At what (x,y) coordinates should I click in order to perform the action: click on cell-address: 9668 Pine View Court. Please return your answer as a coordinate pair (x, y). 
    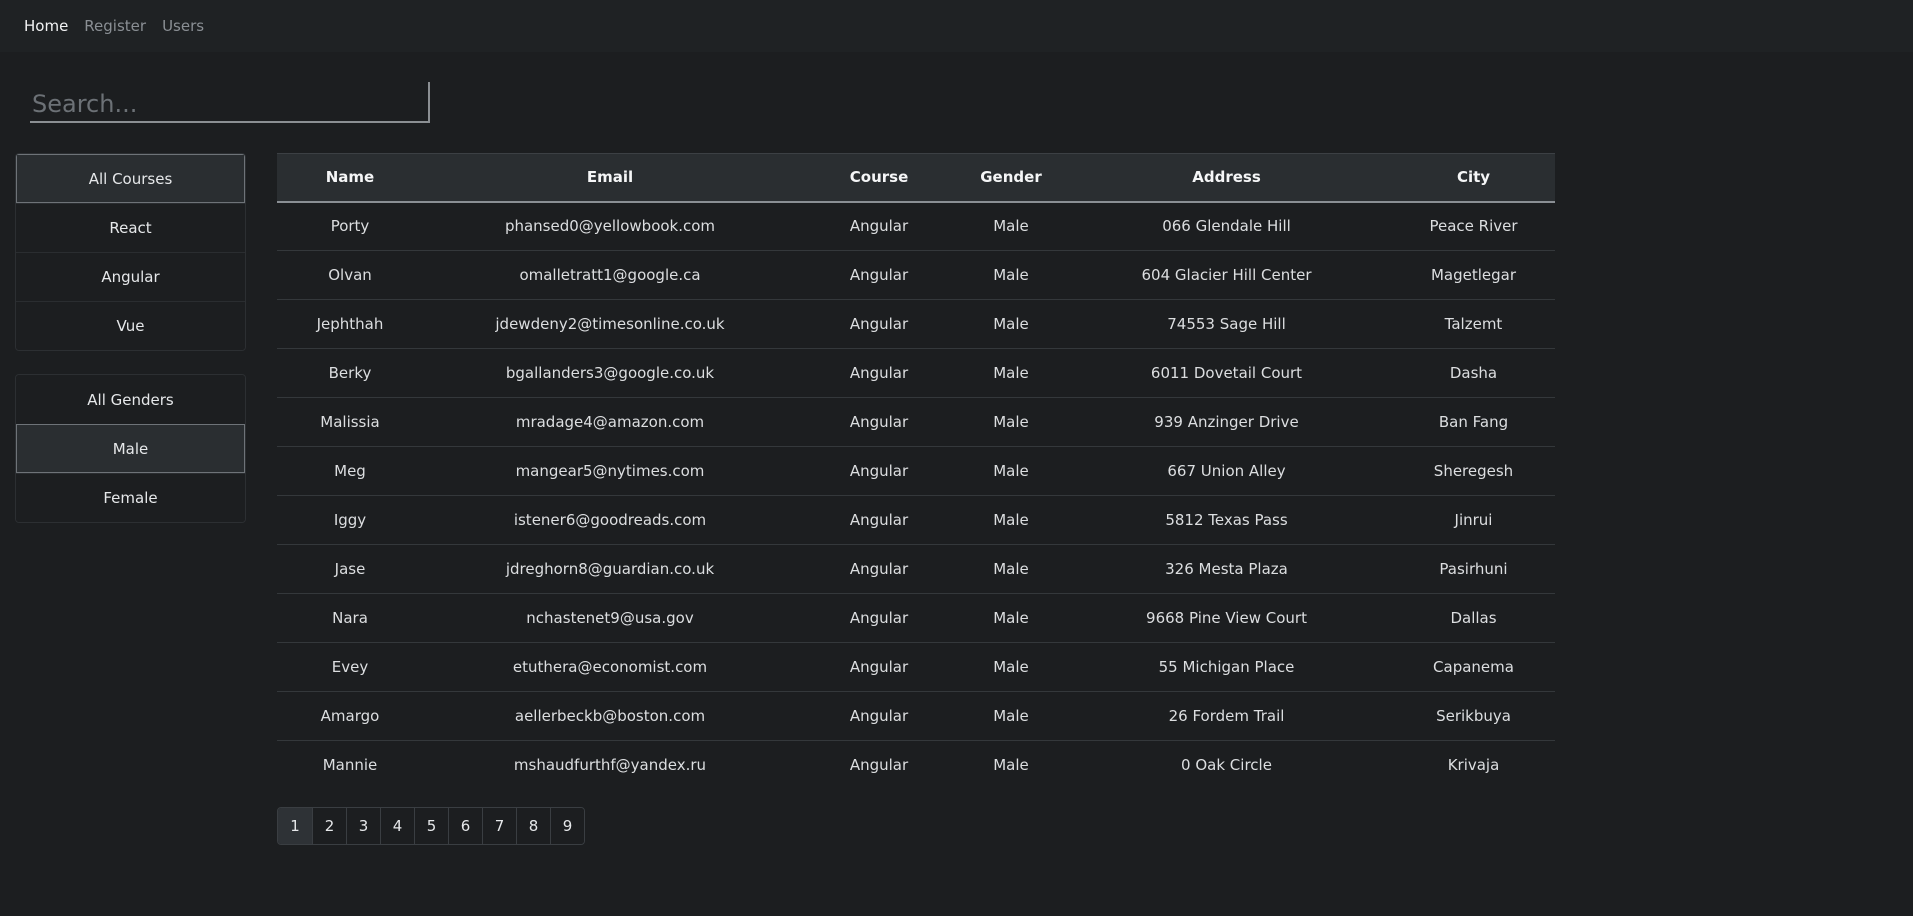
    Looking at the image, I should click on (1226, 618).